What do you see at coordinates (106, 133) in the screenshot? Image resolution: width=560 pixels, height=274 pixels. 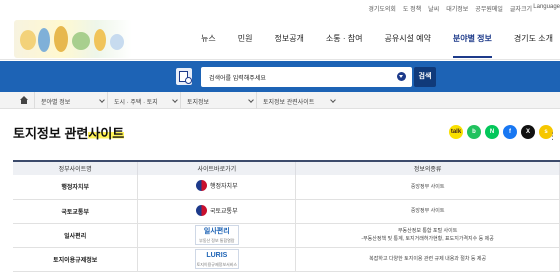 I see `page-title-highlight: 사이트` at bounding box center [106, 133].